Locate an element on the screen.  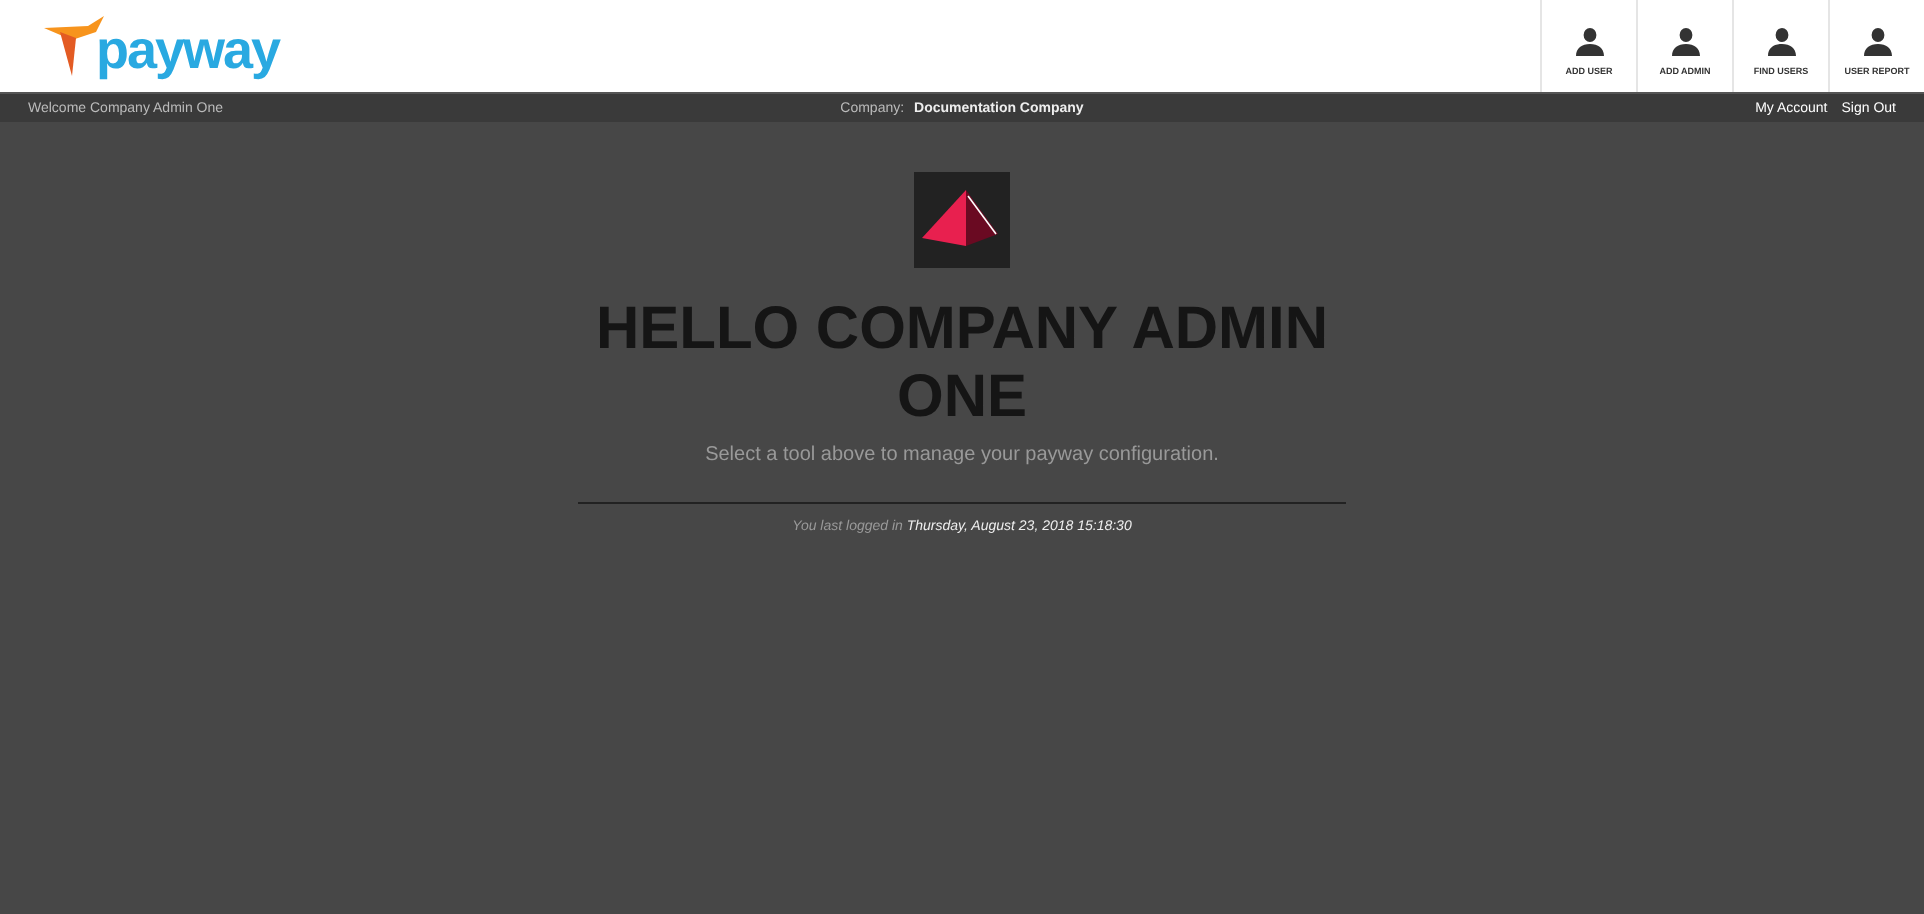
pyramid-logo is located at coordinates (962, 220).